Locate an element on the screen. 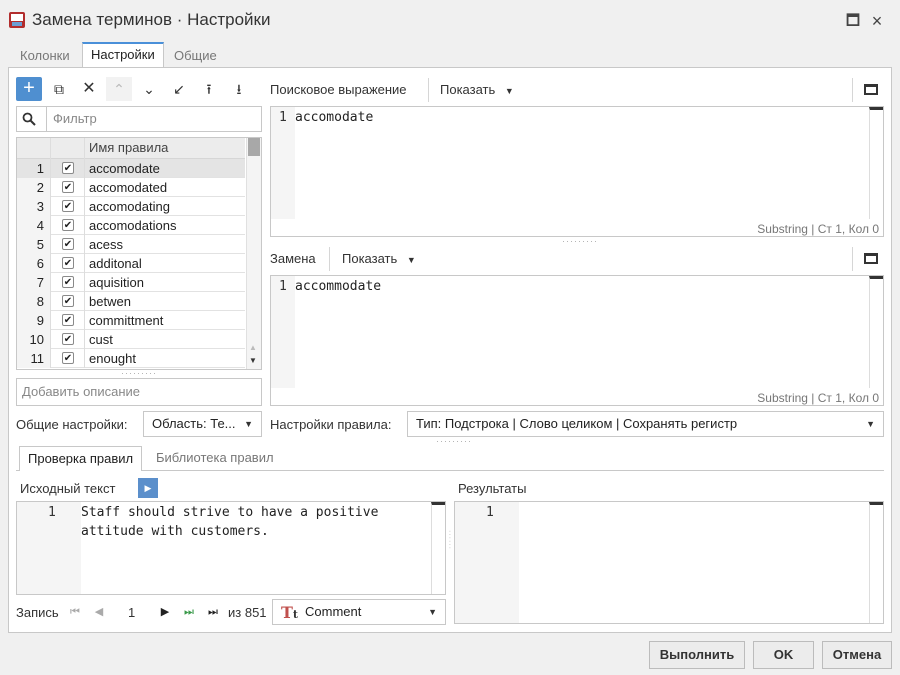 The width and height of the screenshot is (900, 675). rule-name: additonal is located at coordinates (115, 263).